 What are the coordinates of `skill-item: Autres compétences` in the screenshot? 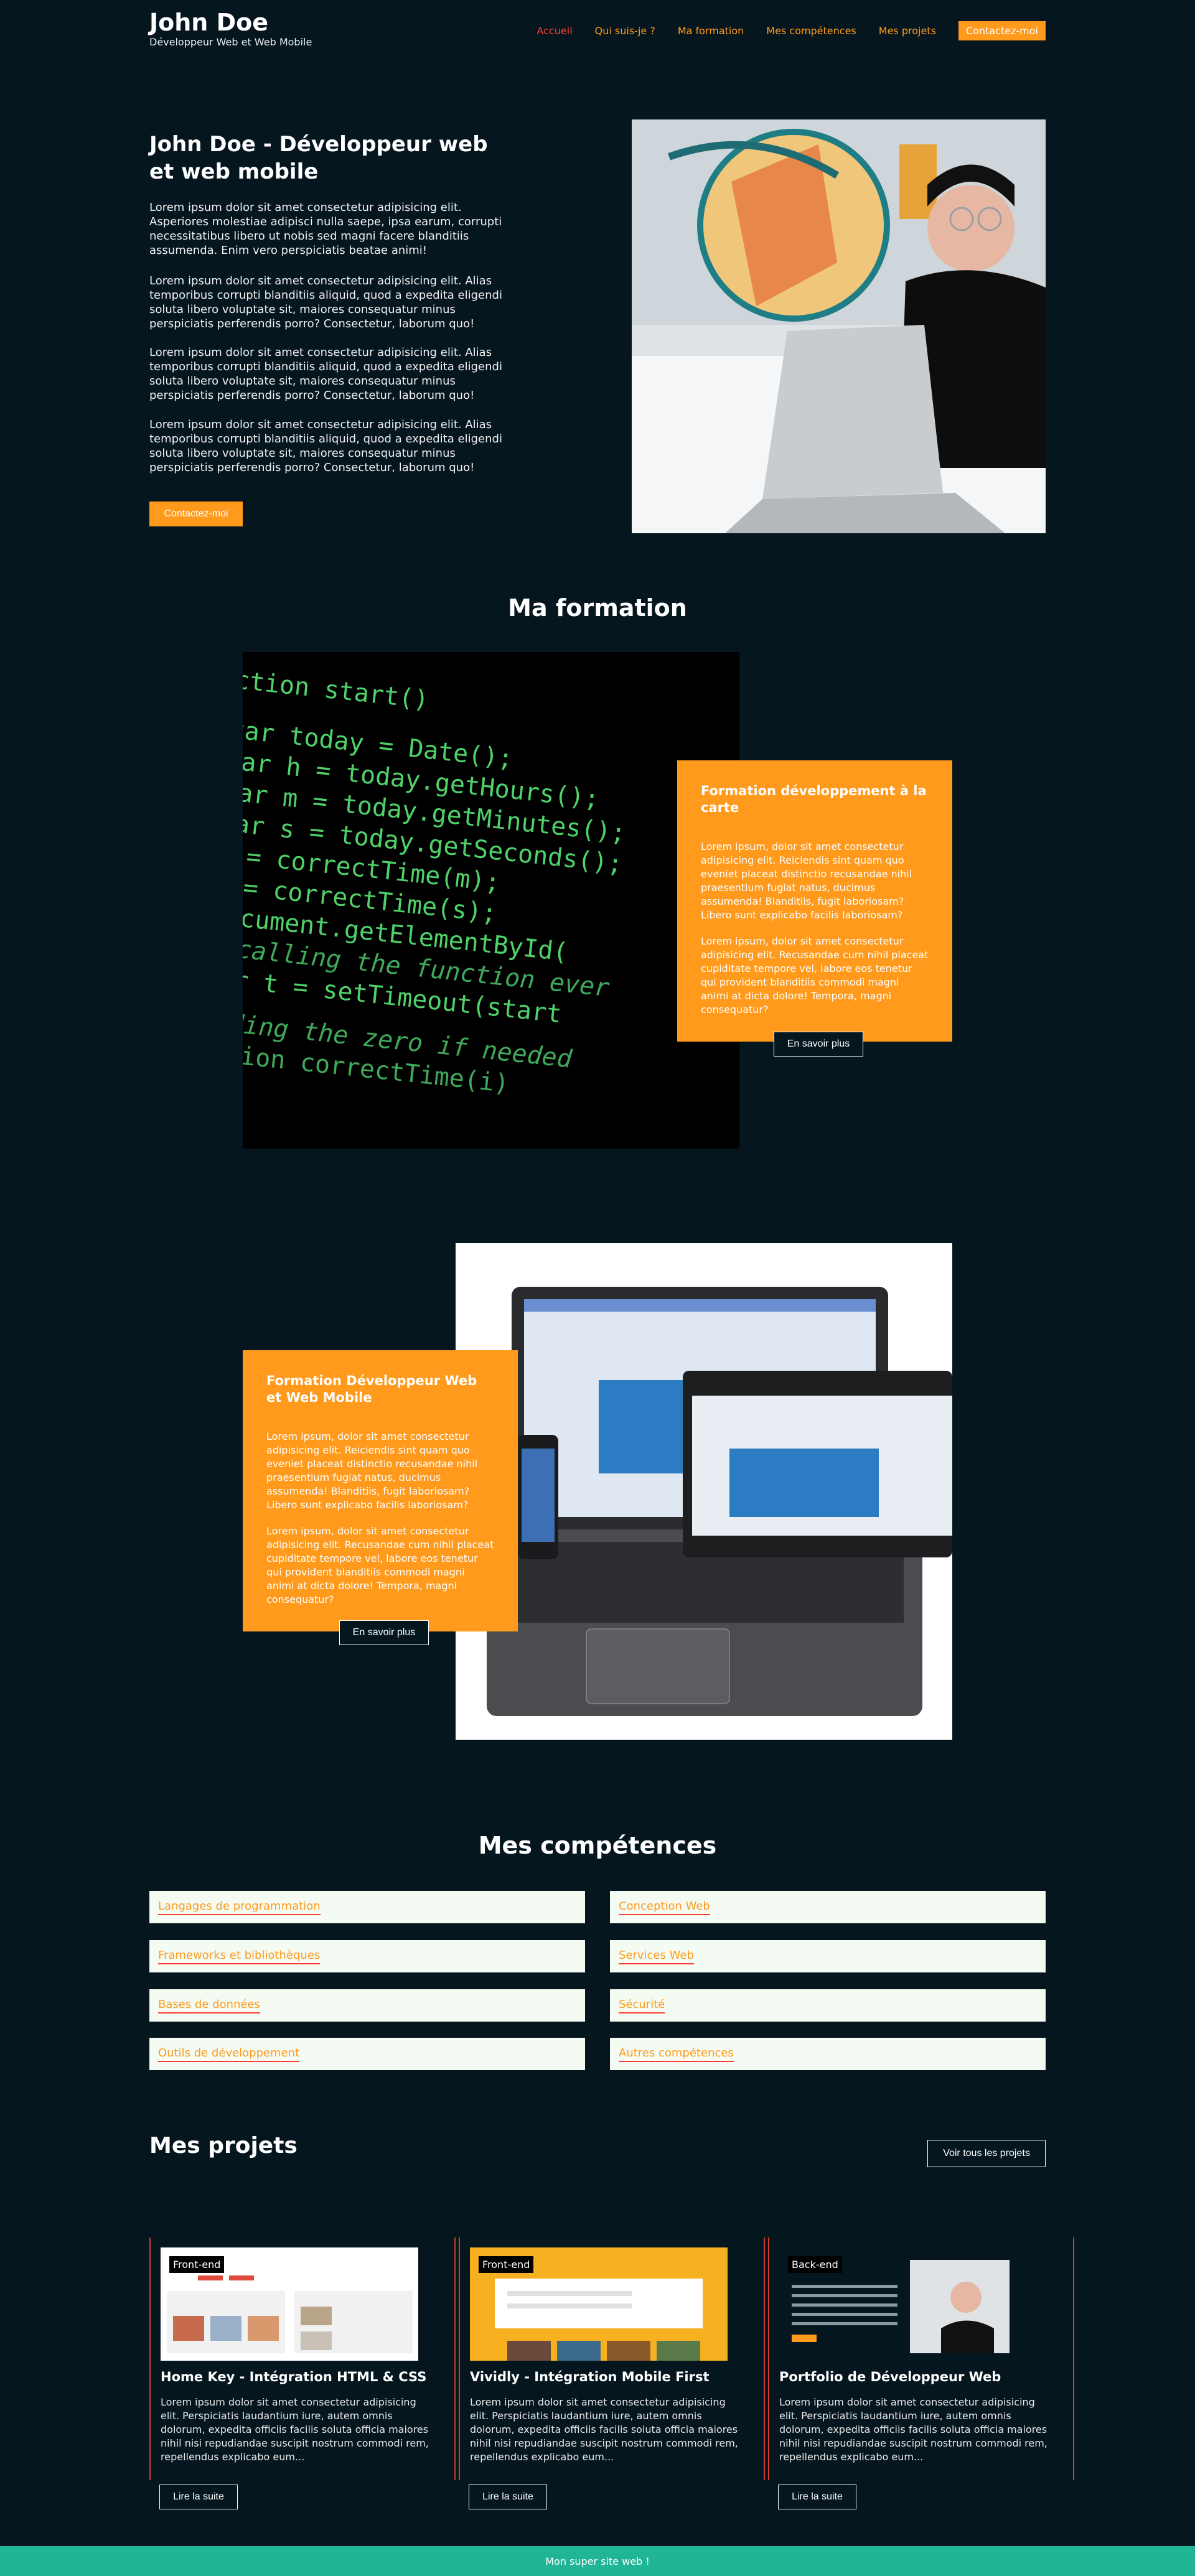 It's located at (828, 2054).